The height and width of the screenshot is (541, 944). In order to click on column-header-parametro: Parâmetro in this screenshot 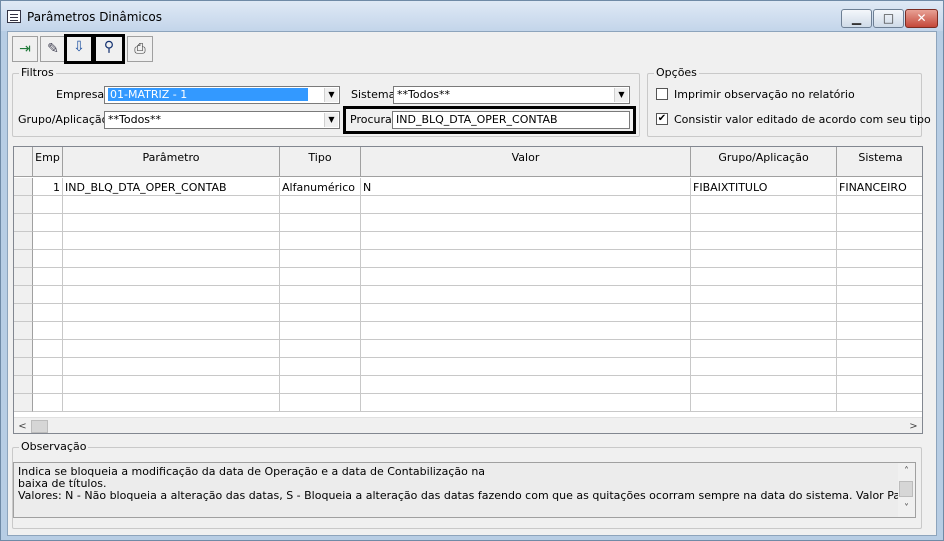, I will do `click(171, 162)`.